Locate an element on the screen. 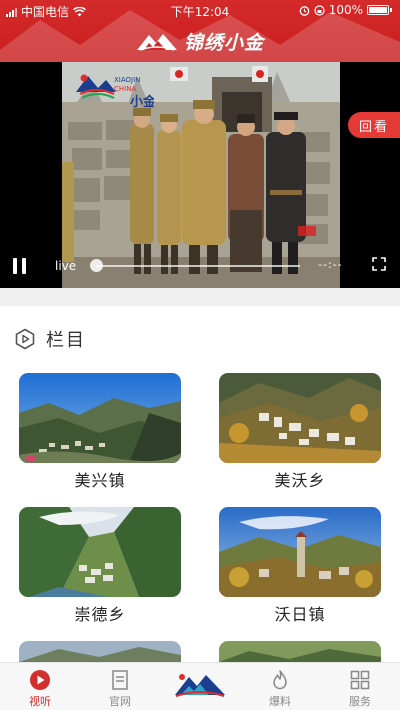 The image size is (400, 710). tab-home-logo is located at coordinates (200, 686).